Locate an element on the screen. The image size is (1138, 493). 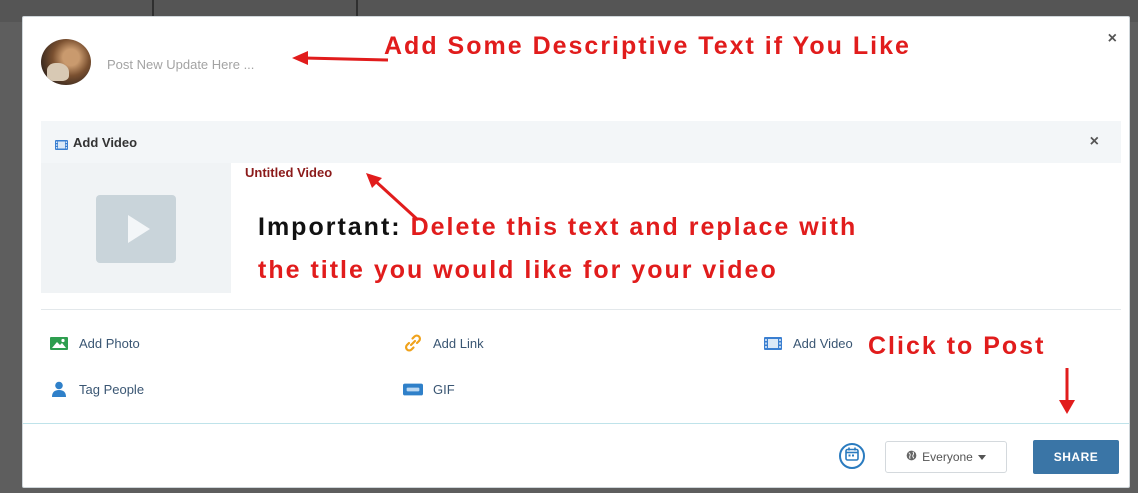
video-thumbnail is located at coordinates (136, 228).